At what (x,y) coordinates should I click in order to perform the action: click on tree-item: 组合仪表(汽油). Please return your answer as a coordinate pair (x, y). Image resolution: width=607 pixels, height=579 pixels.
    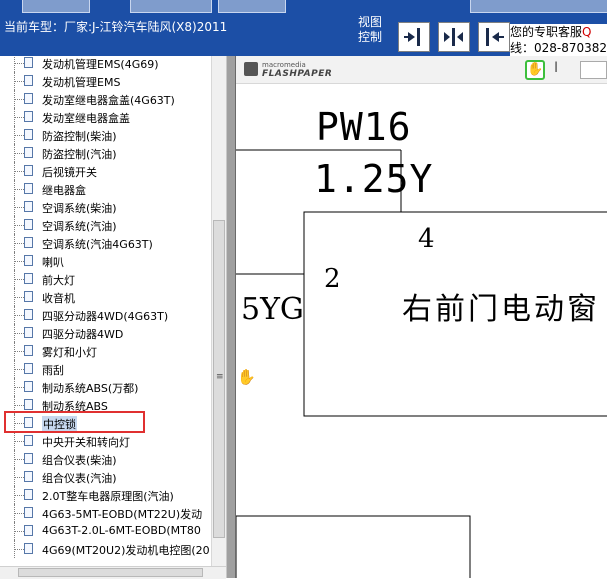
    Looking at the image, I should click on (105, 477).